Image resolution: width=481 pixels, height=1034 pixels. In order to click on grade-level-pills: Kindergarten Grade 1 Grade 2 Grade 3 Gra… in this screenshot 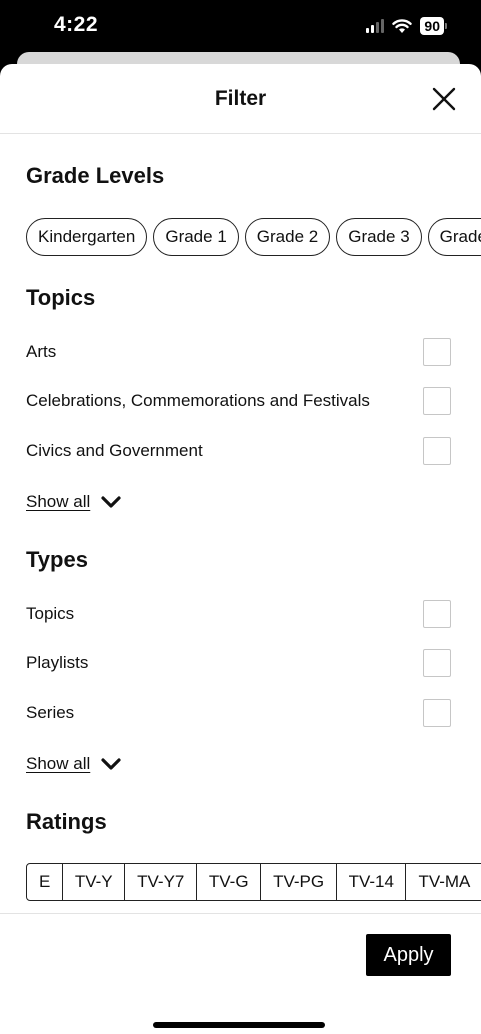, I will do `click(253, 237)`.